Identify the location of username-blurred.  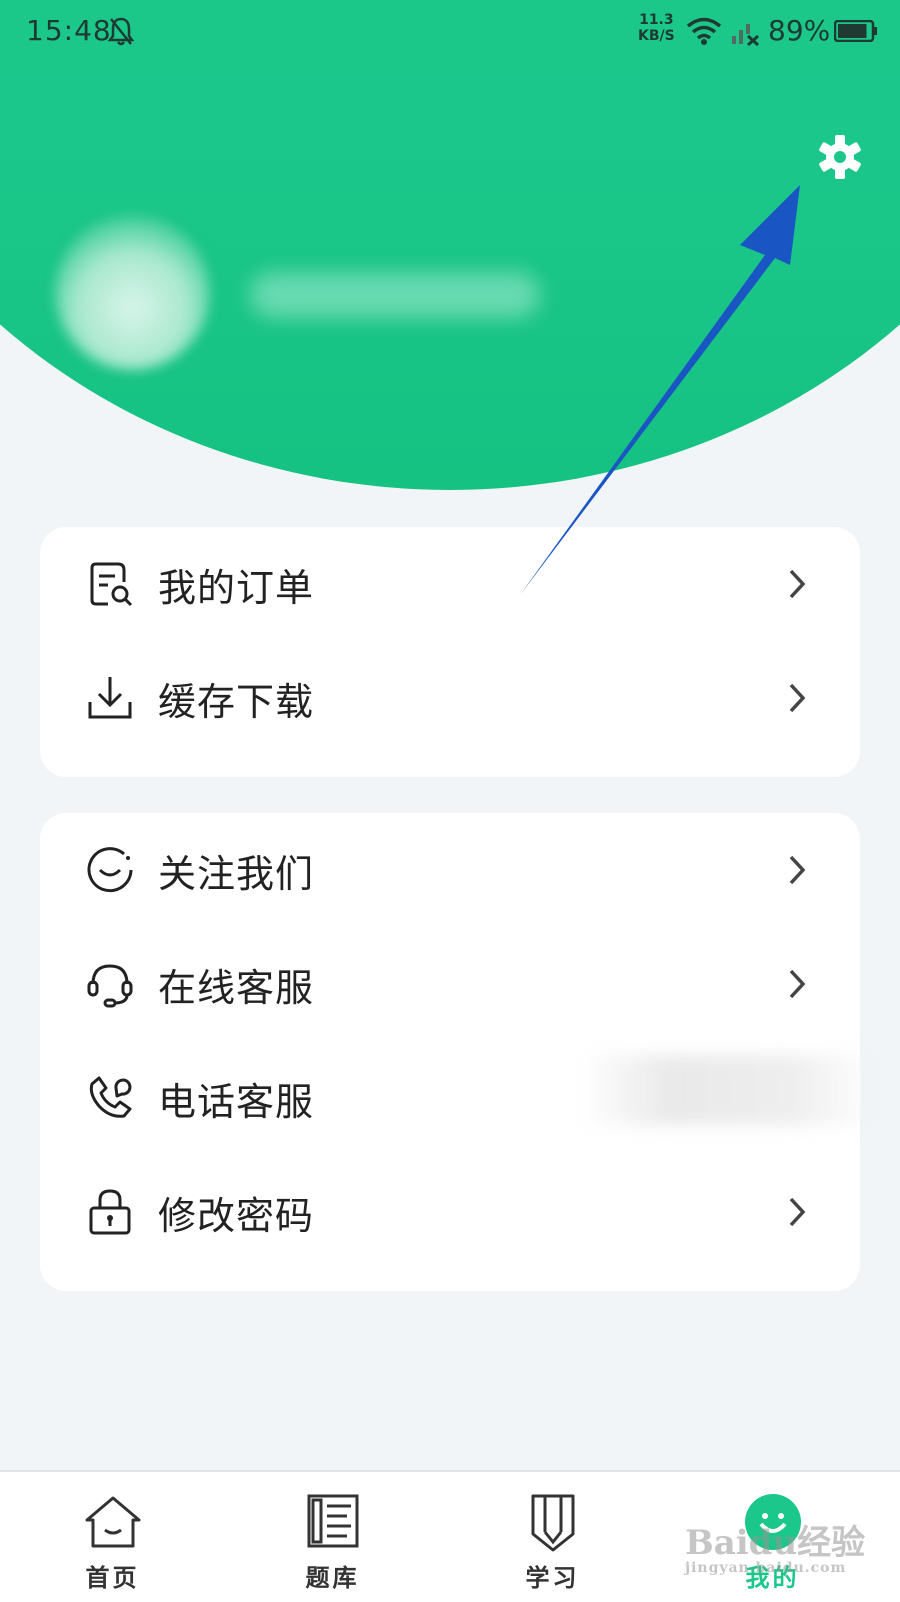
(395, 295).